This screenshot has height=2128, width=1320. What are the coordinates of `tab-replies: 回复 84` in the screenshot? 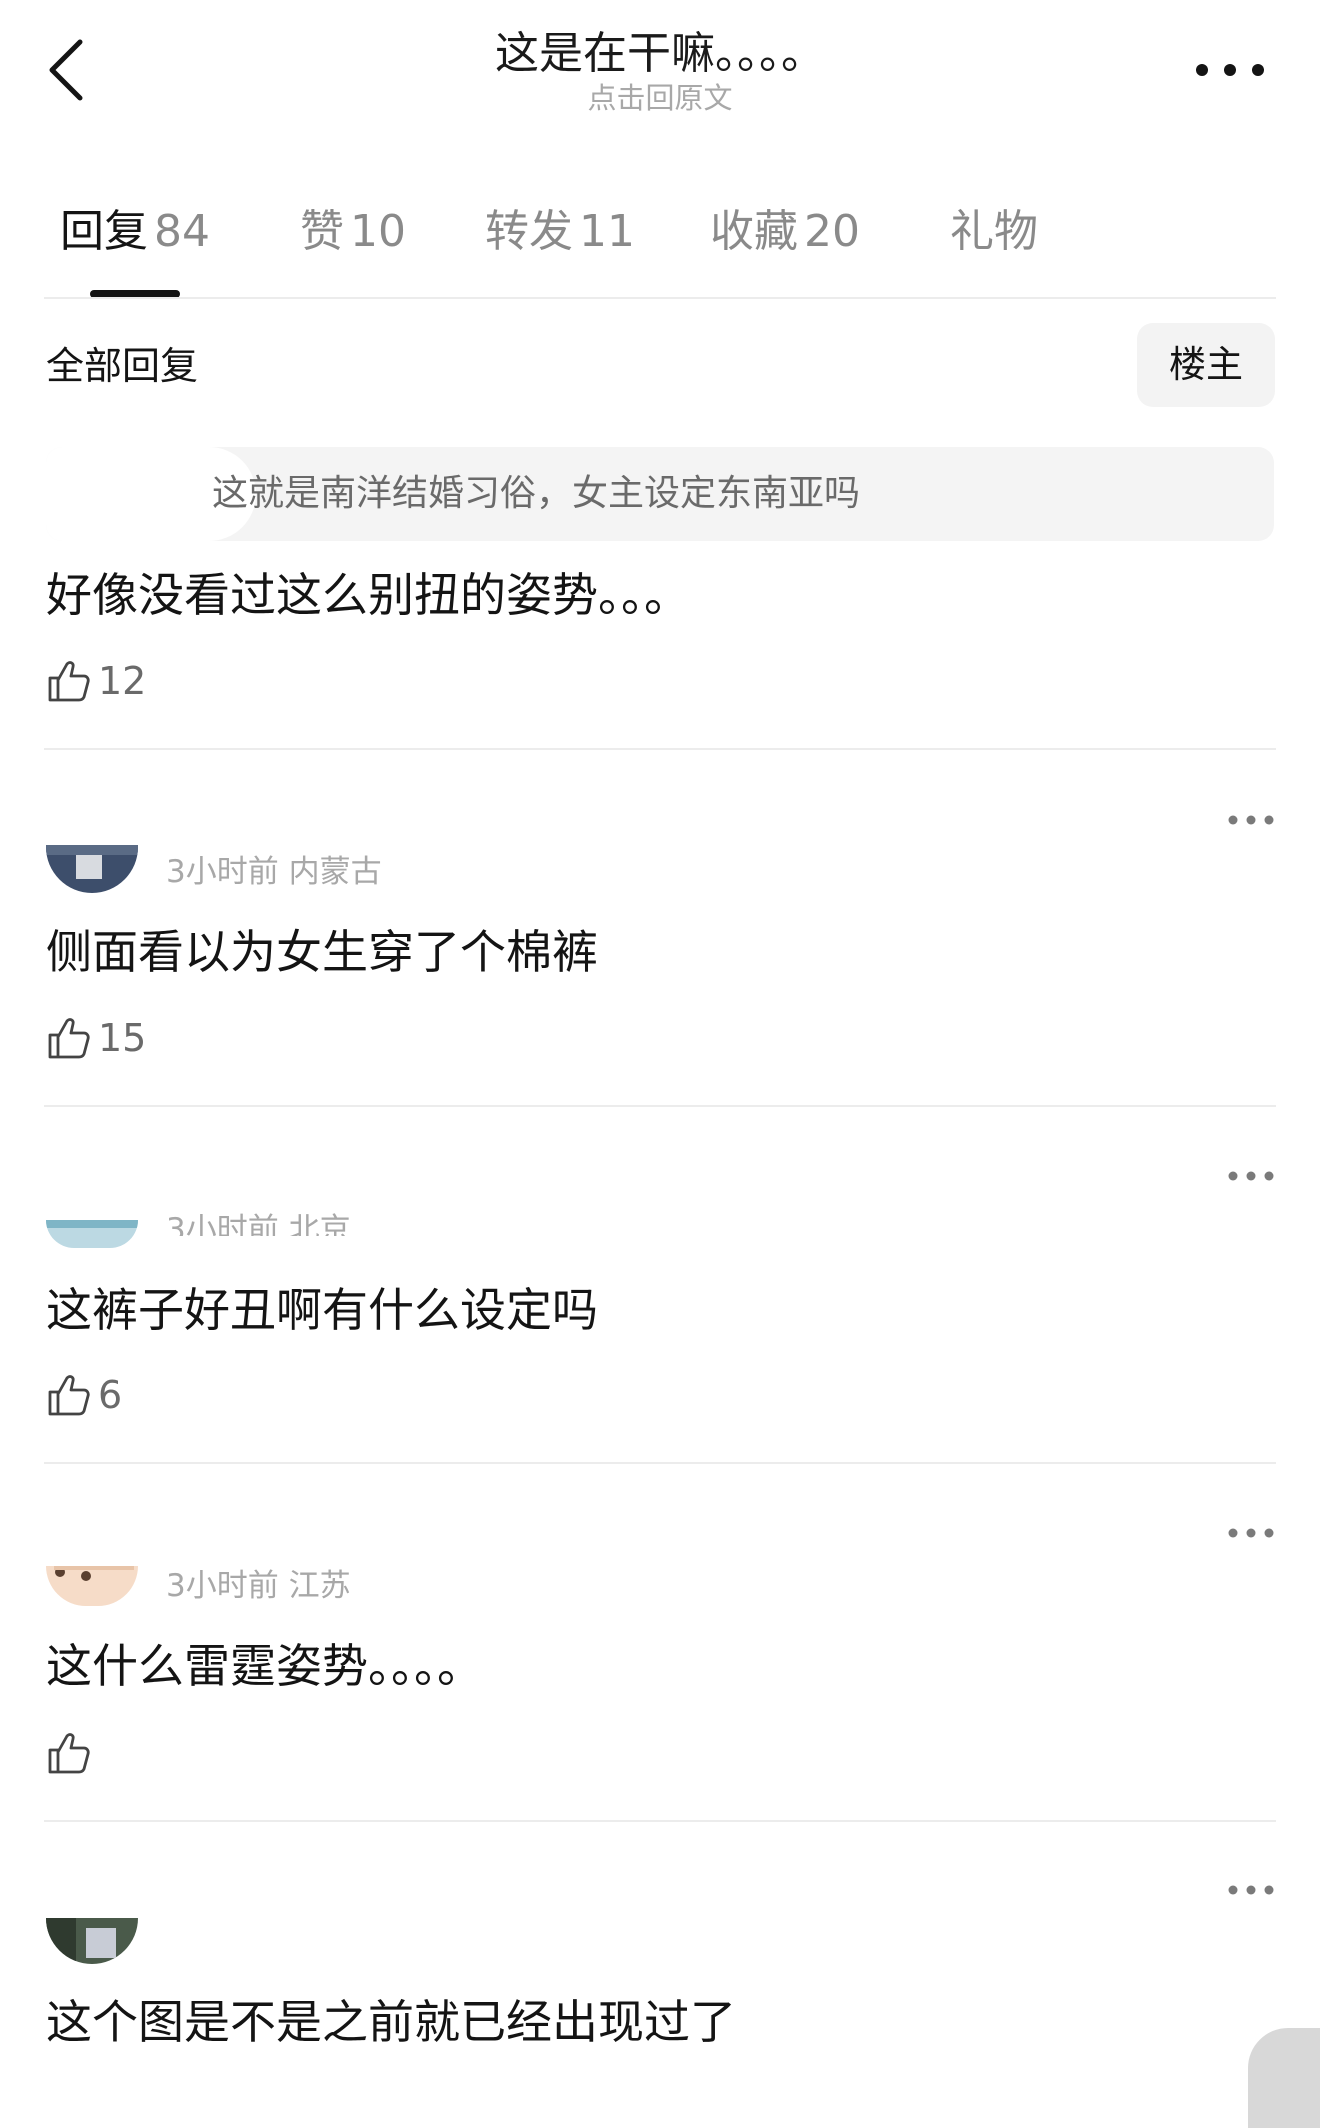 It's located at (135, 232).